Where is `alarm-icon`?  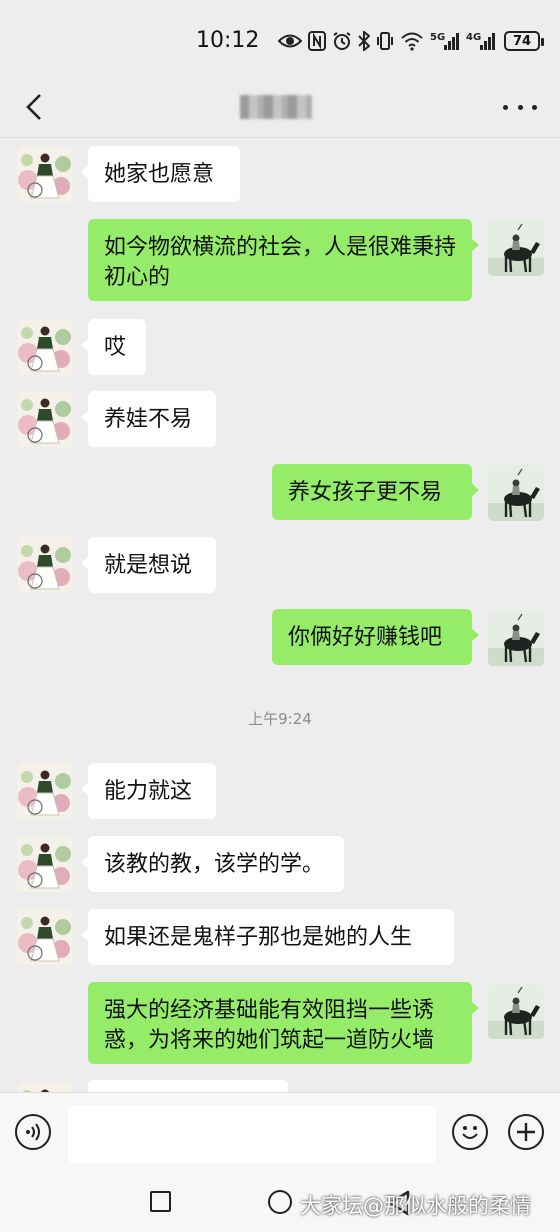
alarm-icon is located at coordinates (342, 41).